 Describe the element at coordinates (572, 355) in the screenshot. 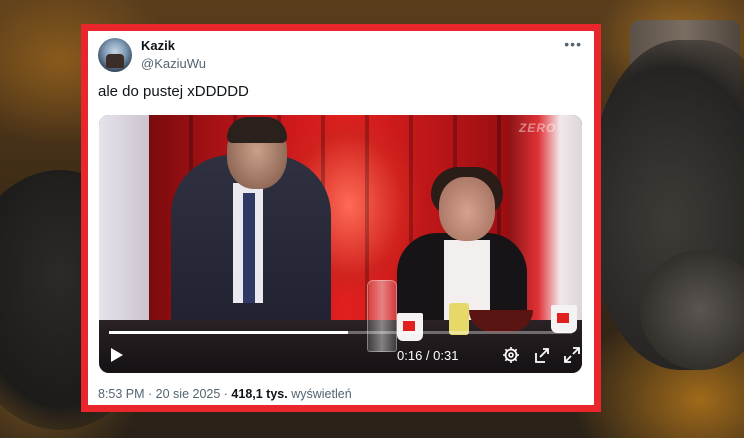

I see `fullscreen-icon` at that location.